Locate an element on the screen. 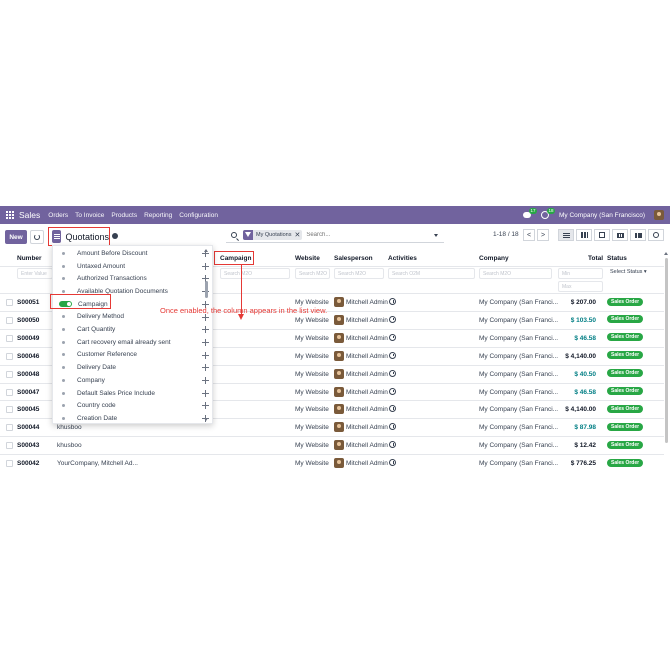 The width and height of the screenshot is (670, 670). pivot-view-button is located at coordinates (620, 235).